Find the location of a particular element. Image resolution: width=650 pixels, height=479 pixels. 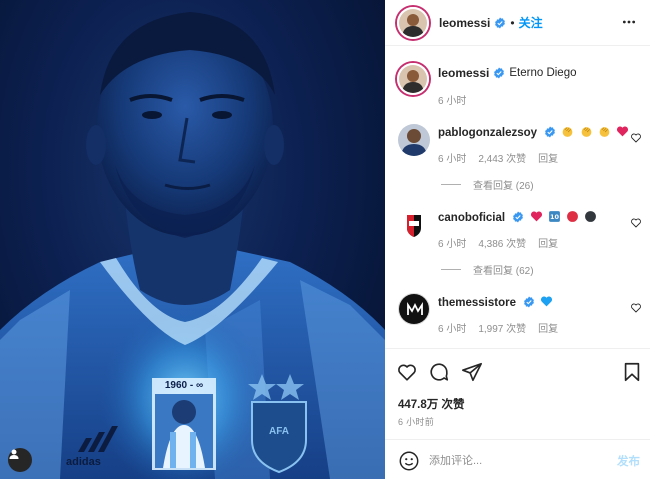

comment-composer: 发布 is located at coordinates (517, 459).